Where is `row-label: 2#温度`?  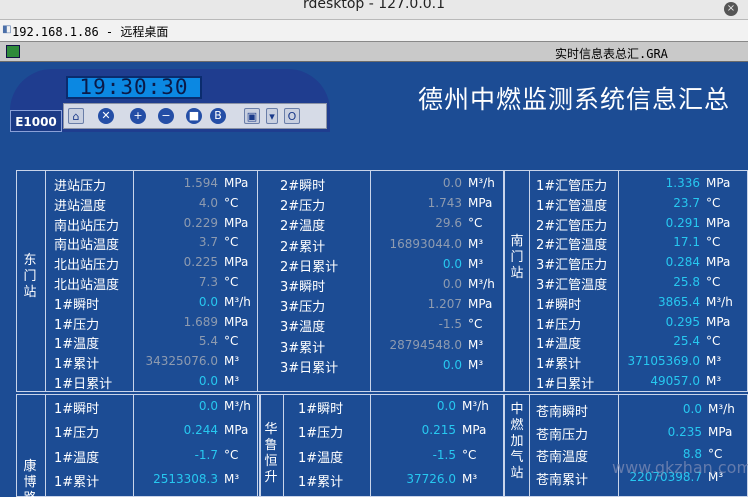 row-label: 2#温度 is located at coordinates (303, 227).